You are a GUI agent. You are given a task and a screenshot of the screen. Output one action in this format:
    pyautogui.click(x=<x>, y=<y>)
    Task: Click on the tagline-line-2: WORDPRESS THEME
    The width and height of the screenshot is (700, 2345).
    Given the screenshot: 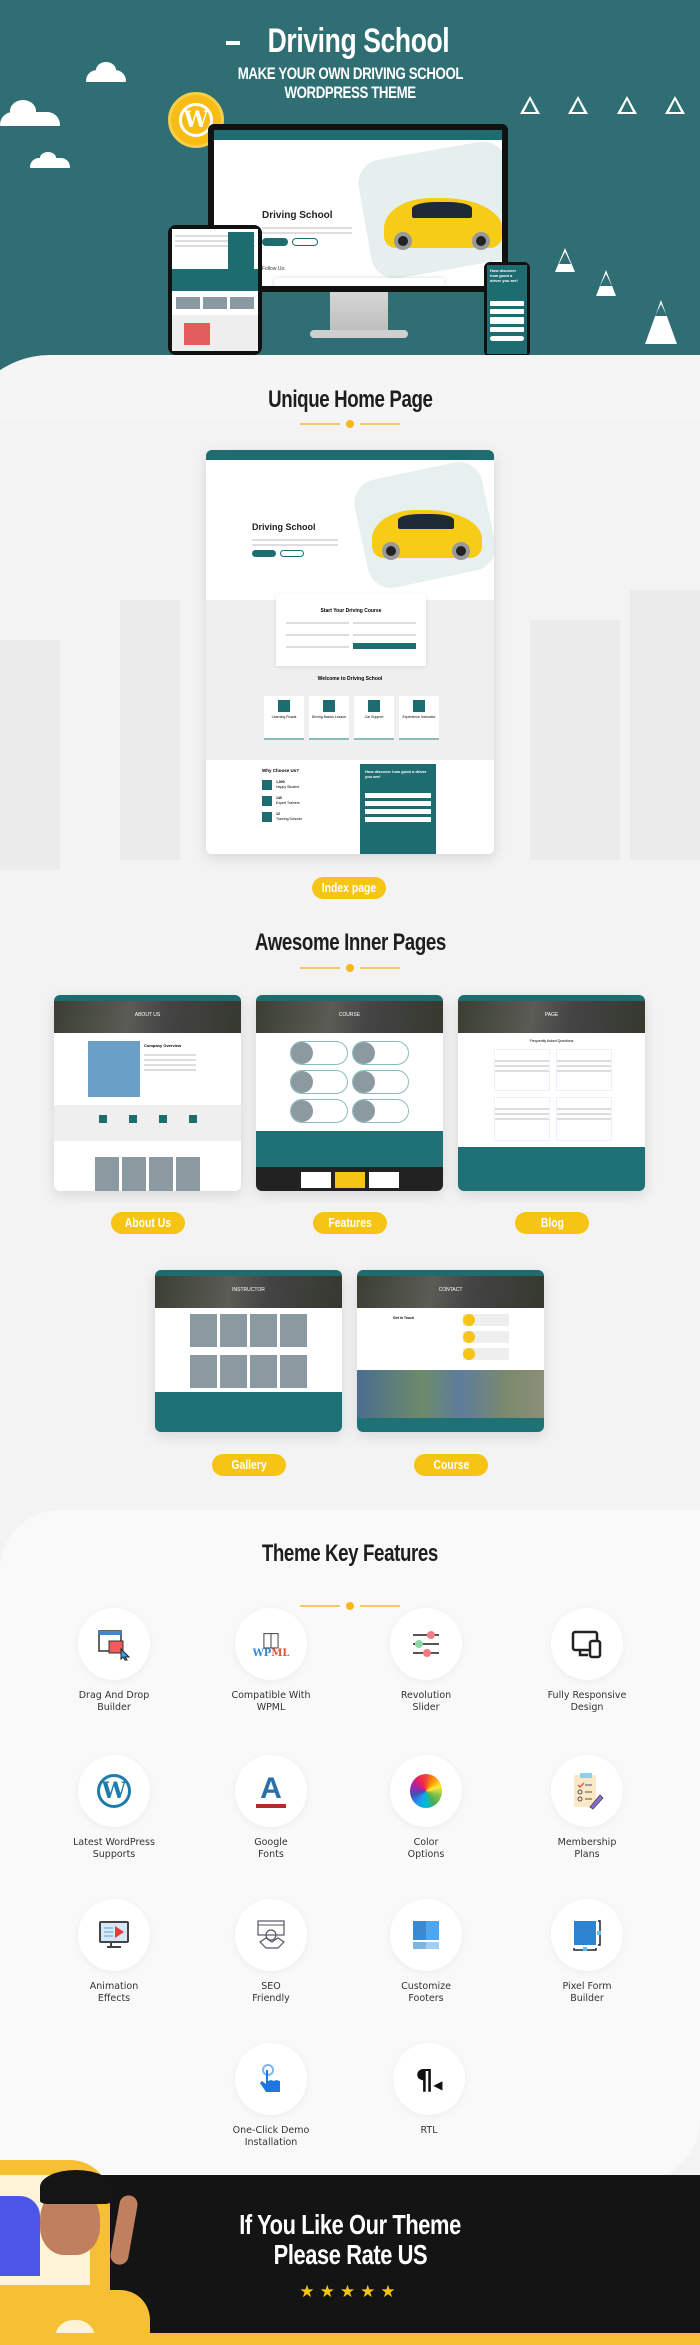 What is the action you would take?
    pyautogui.click(x=350, y=92)
    